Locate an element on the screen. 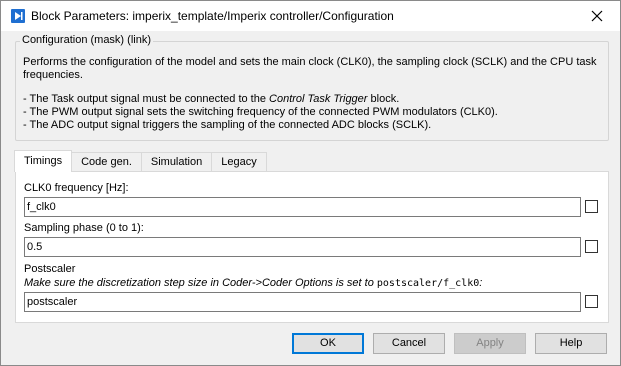  sampling-phase-label: Sampling phase (0 to 1): is located at coordinates (84, 228).